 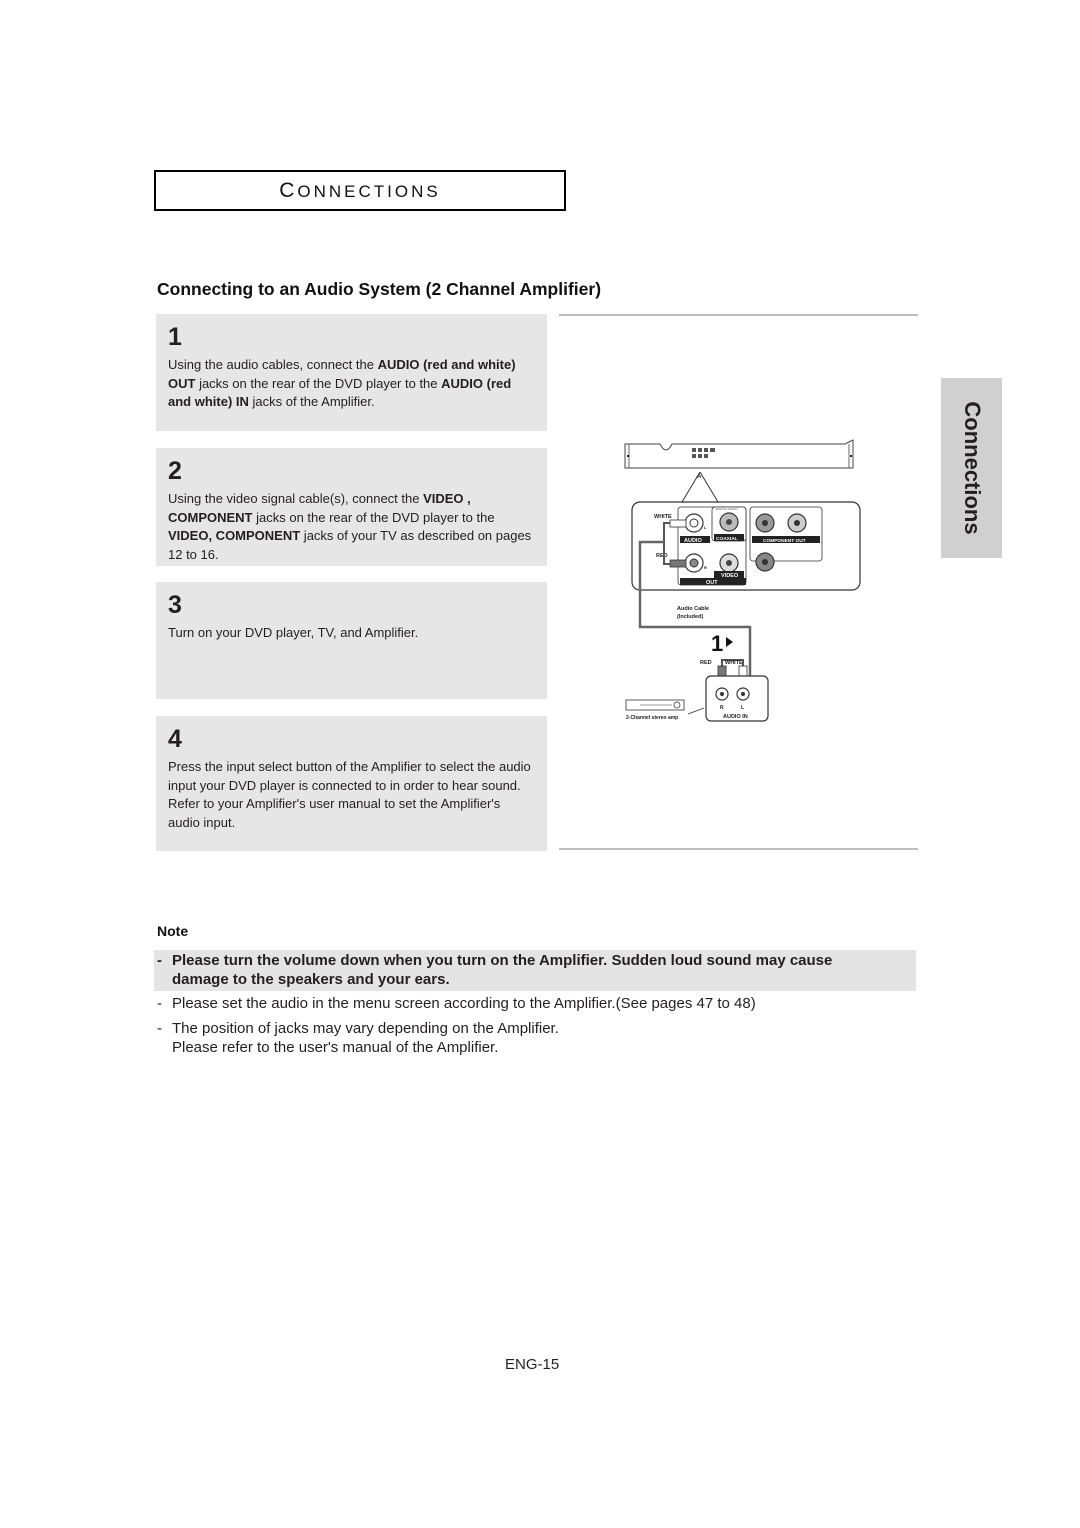 I want to click on amp-l-label: L, so click(x=742, y=708).